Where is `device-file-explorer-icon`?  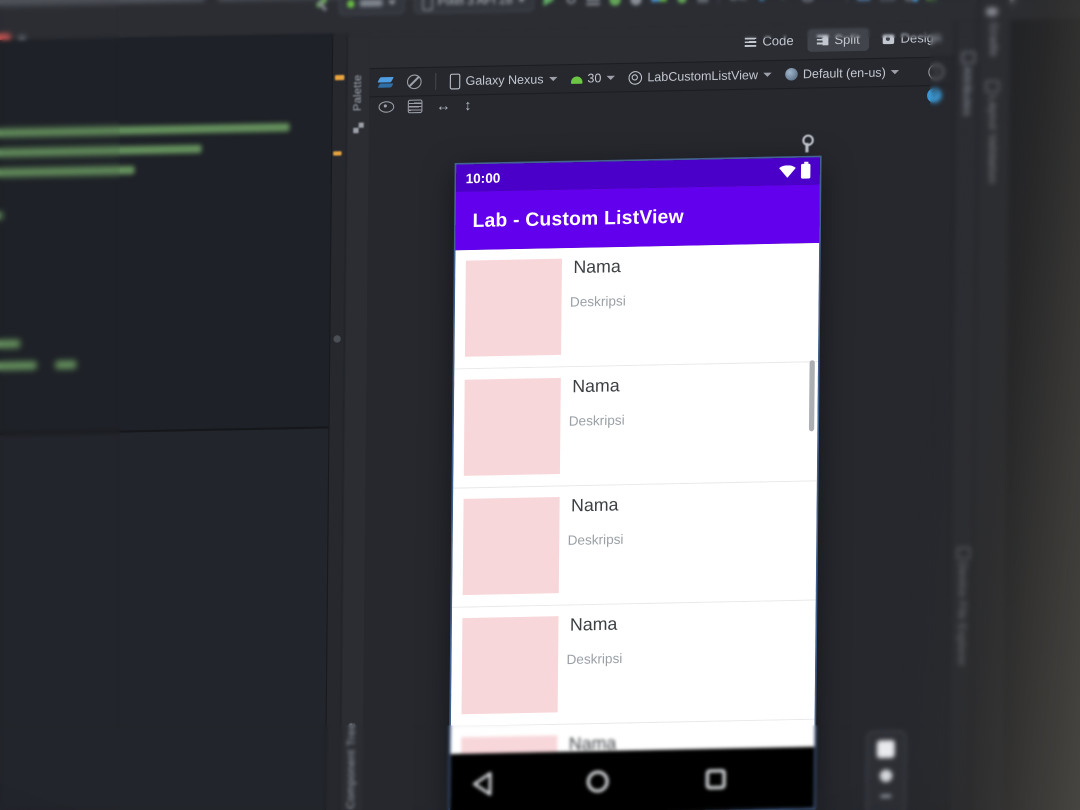
device-file-explorer-icon is located at coordinates (964, 553).